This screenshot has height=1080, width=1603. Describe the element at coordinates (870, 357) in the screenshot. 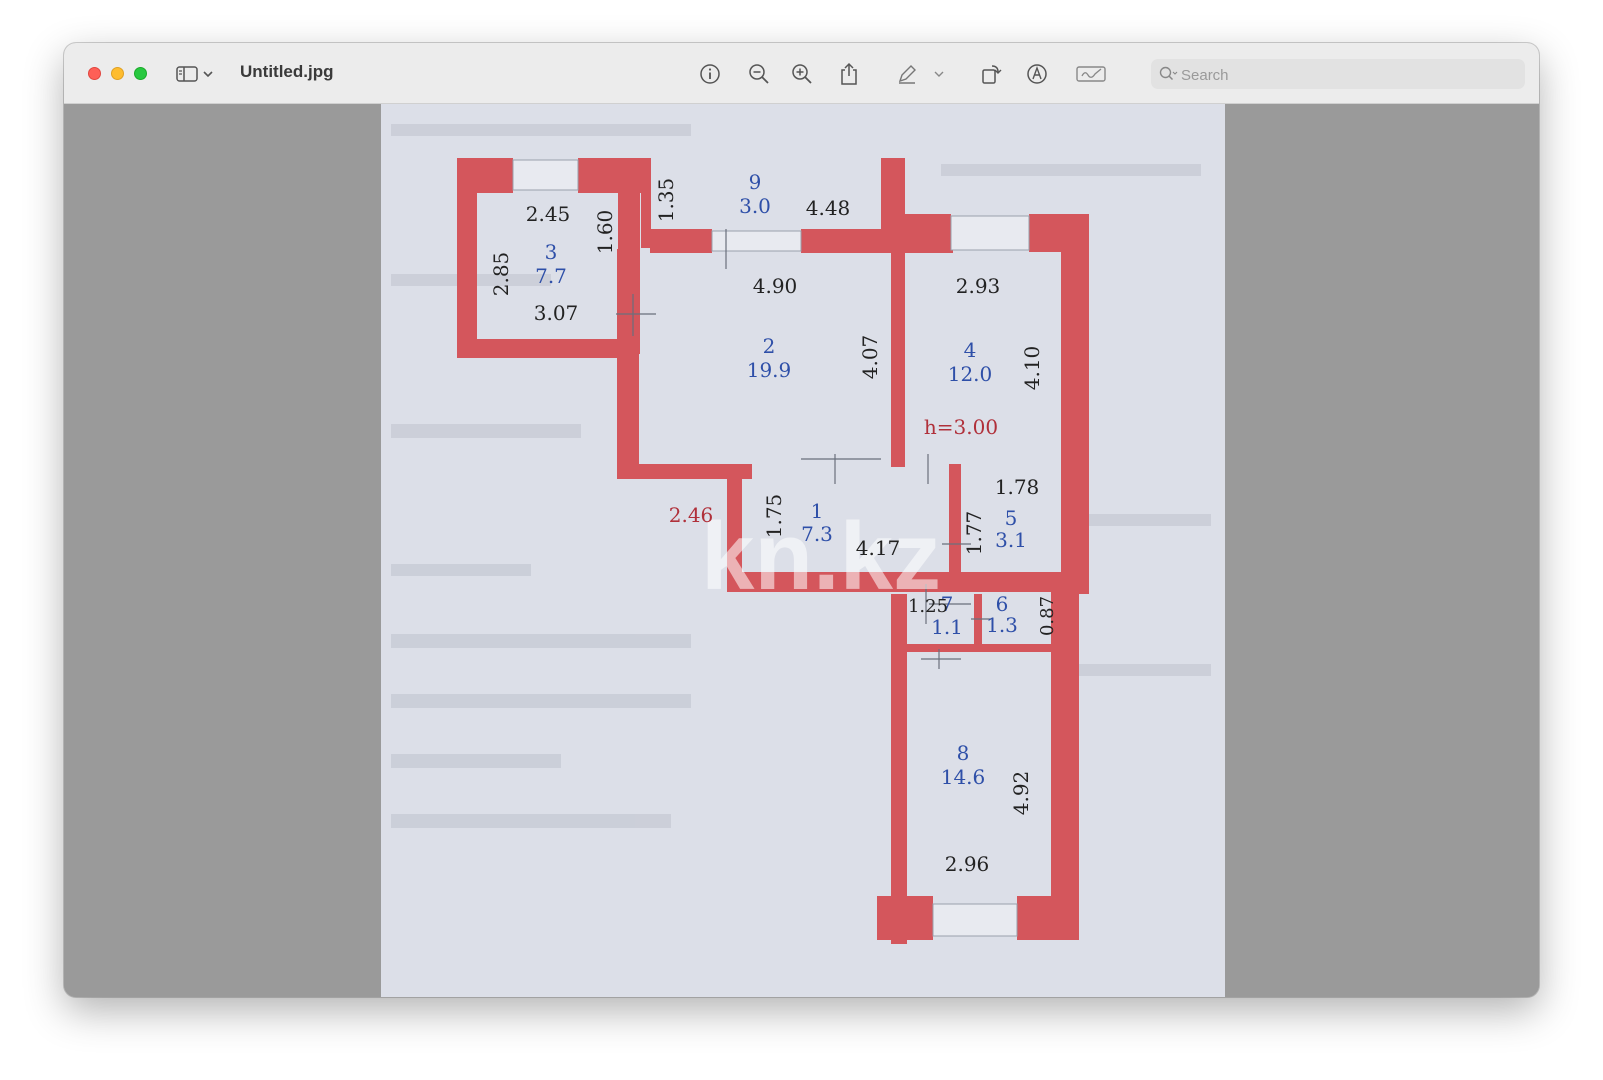

I see `room-2-dim-height: 4.07` at that location.